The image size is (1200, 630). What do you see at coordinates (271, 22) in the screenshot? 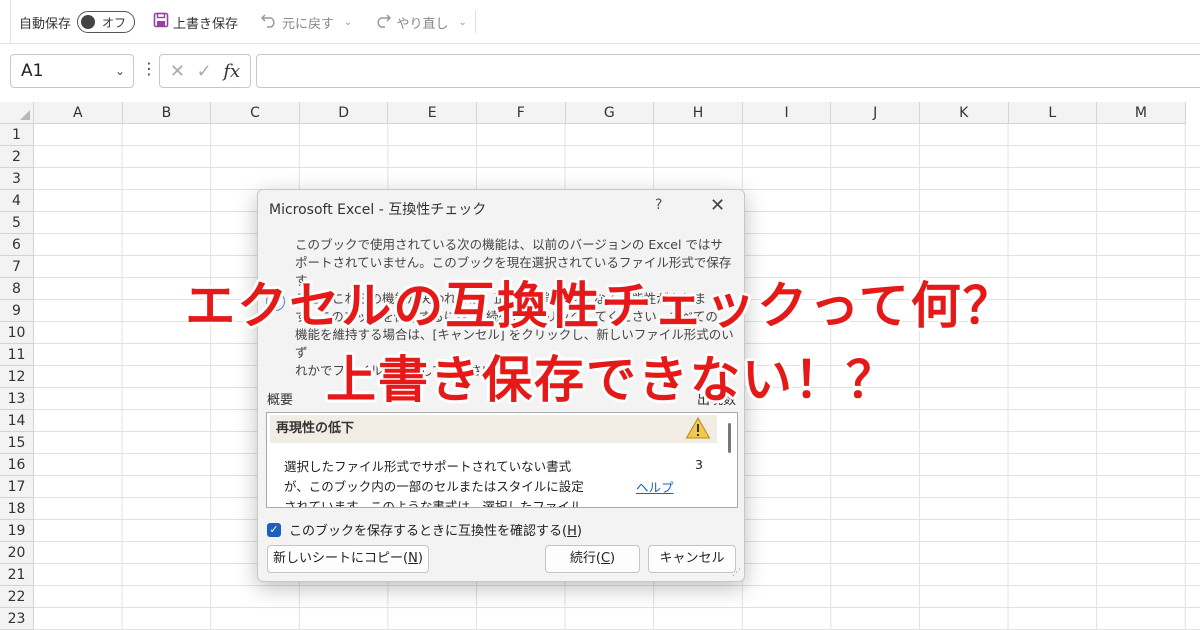
I see `undo-icon` at bounding box center [271, 22].